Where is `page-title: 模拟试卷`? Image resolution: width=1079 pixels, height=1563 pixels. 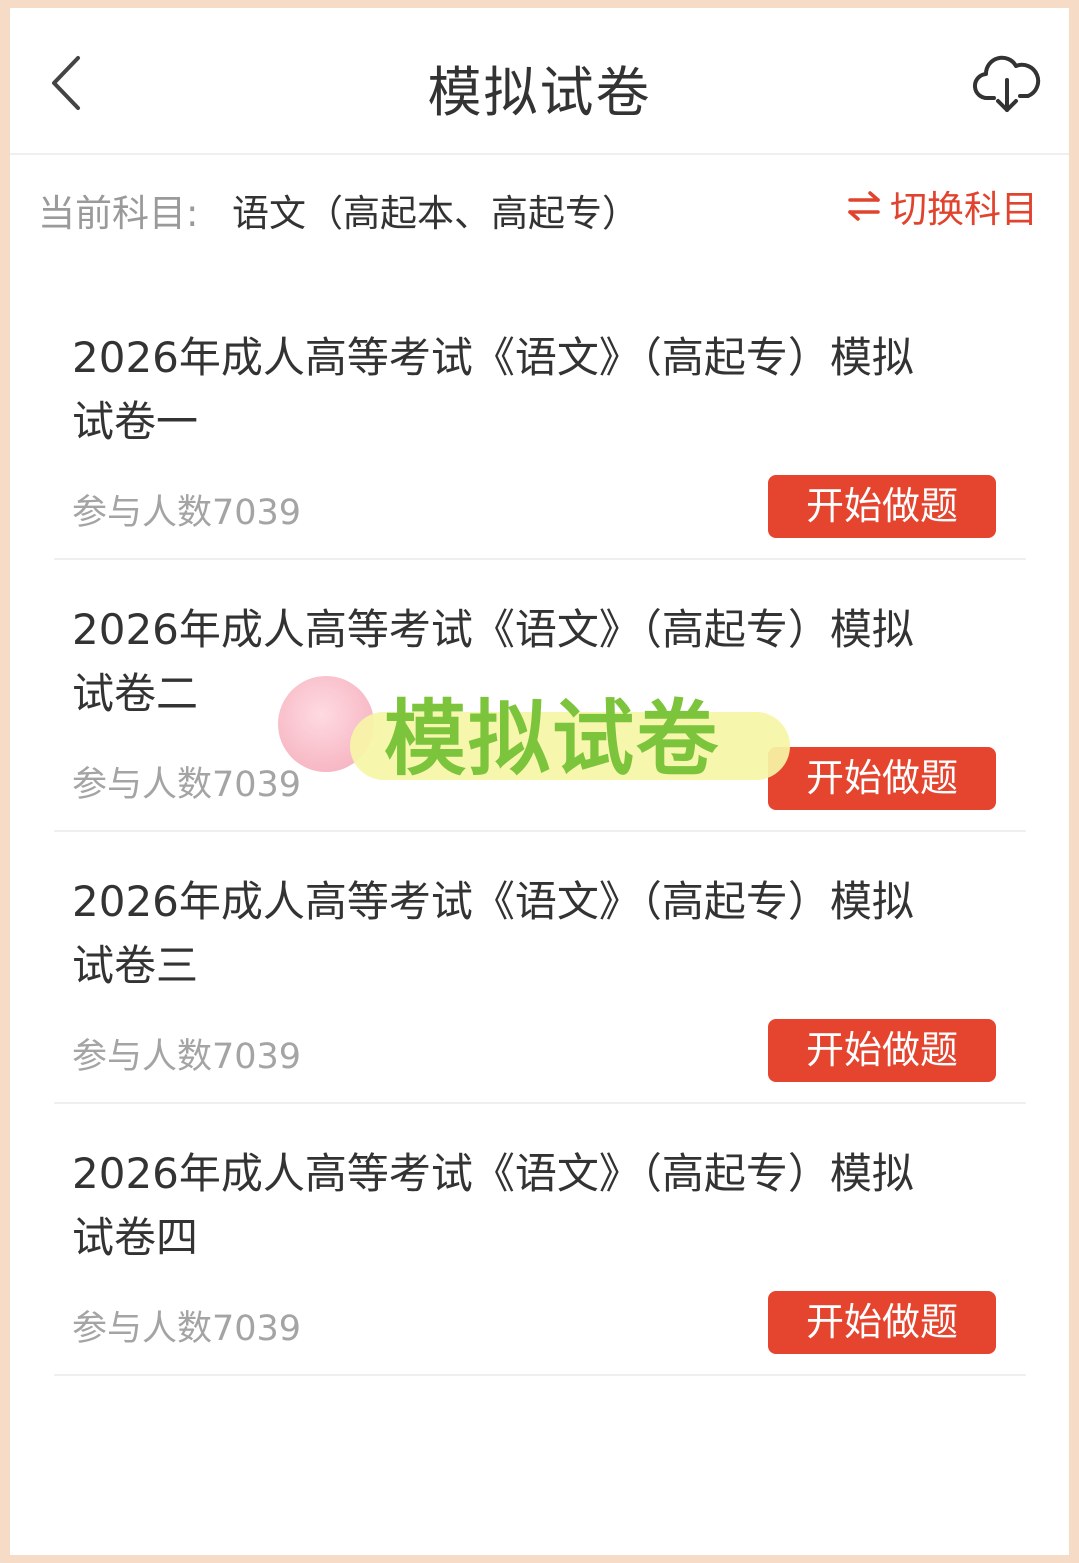
page-title: 模拟试卷 is located at coordinates (539, 92).